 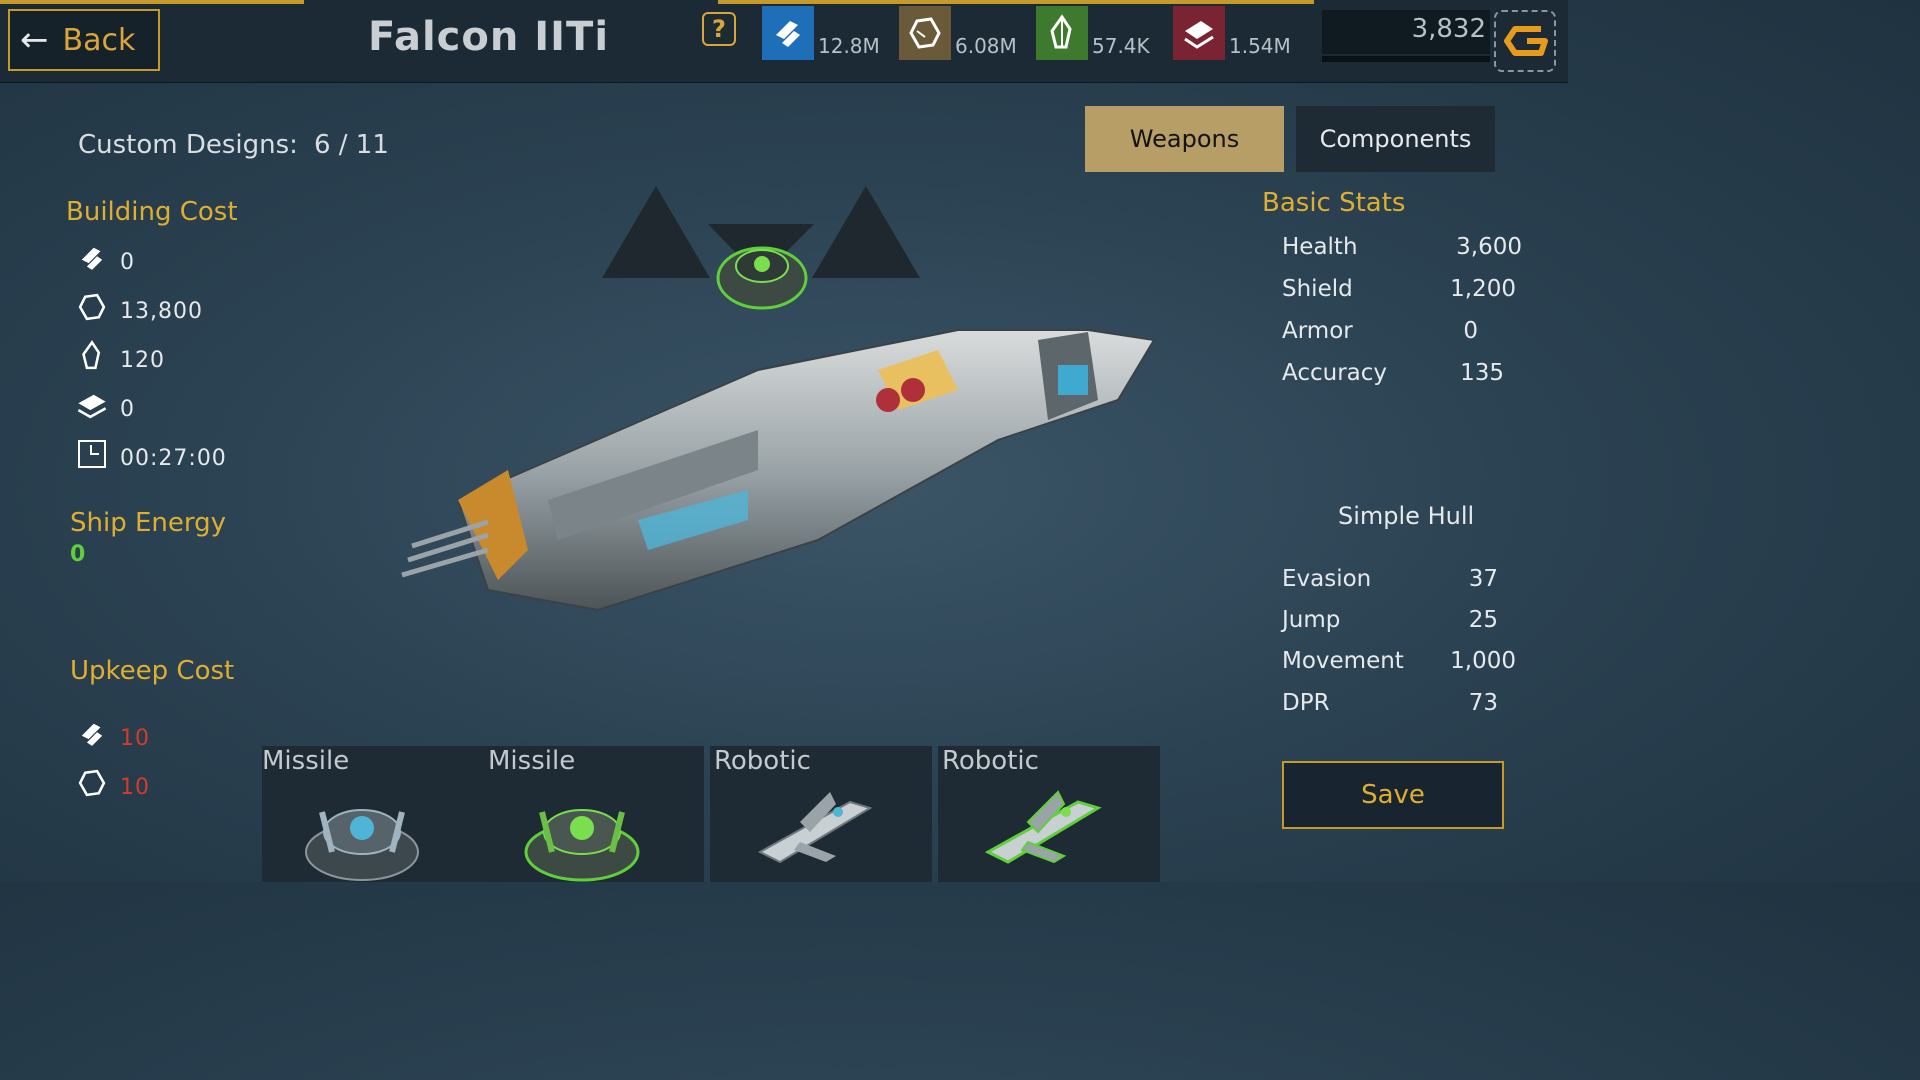 What do you see at coordinates (1406, 516) in the screenshot?
I see `hull-title: Simple Hull` at bounding box center [1406, 516].